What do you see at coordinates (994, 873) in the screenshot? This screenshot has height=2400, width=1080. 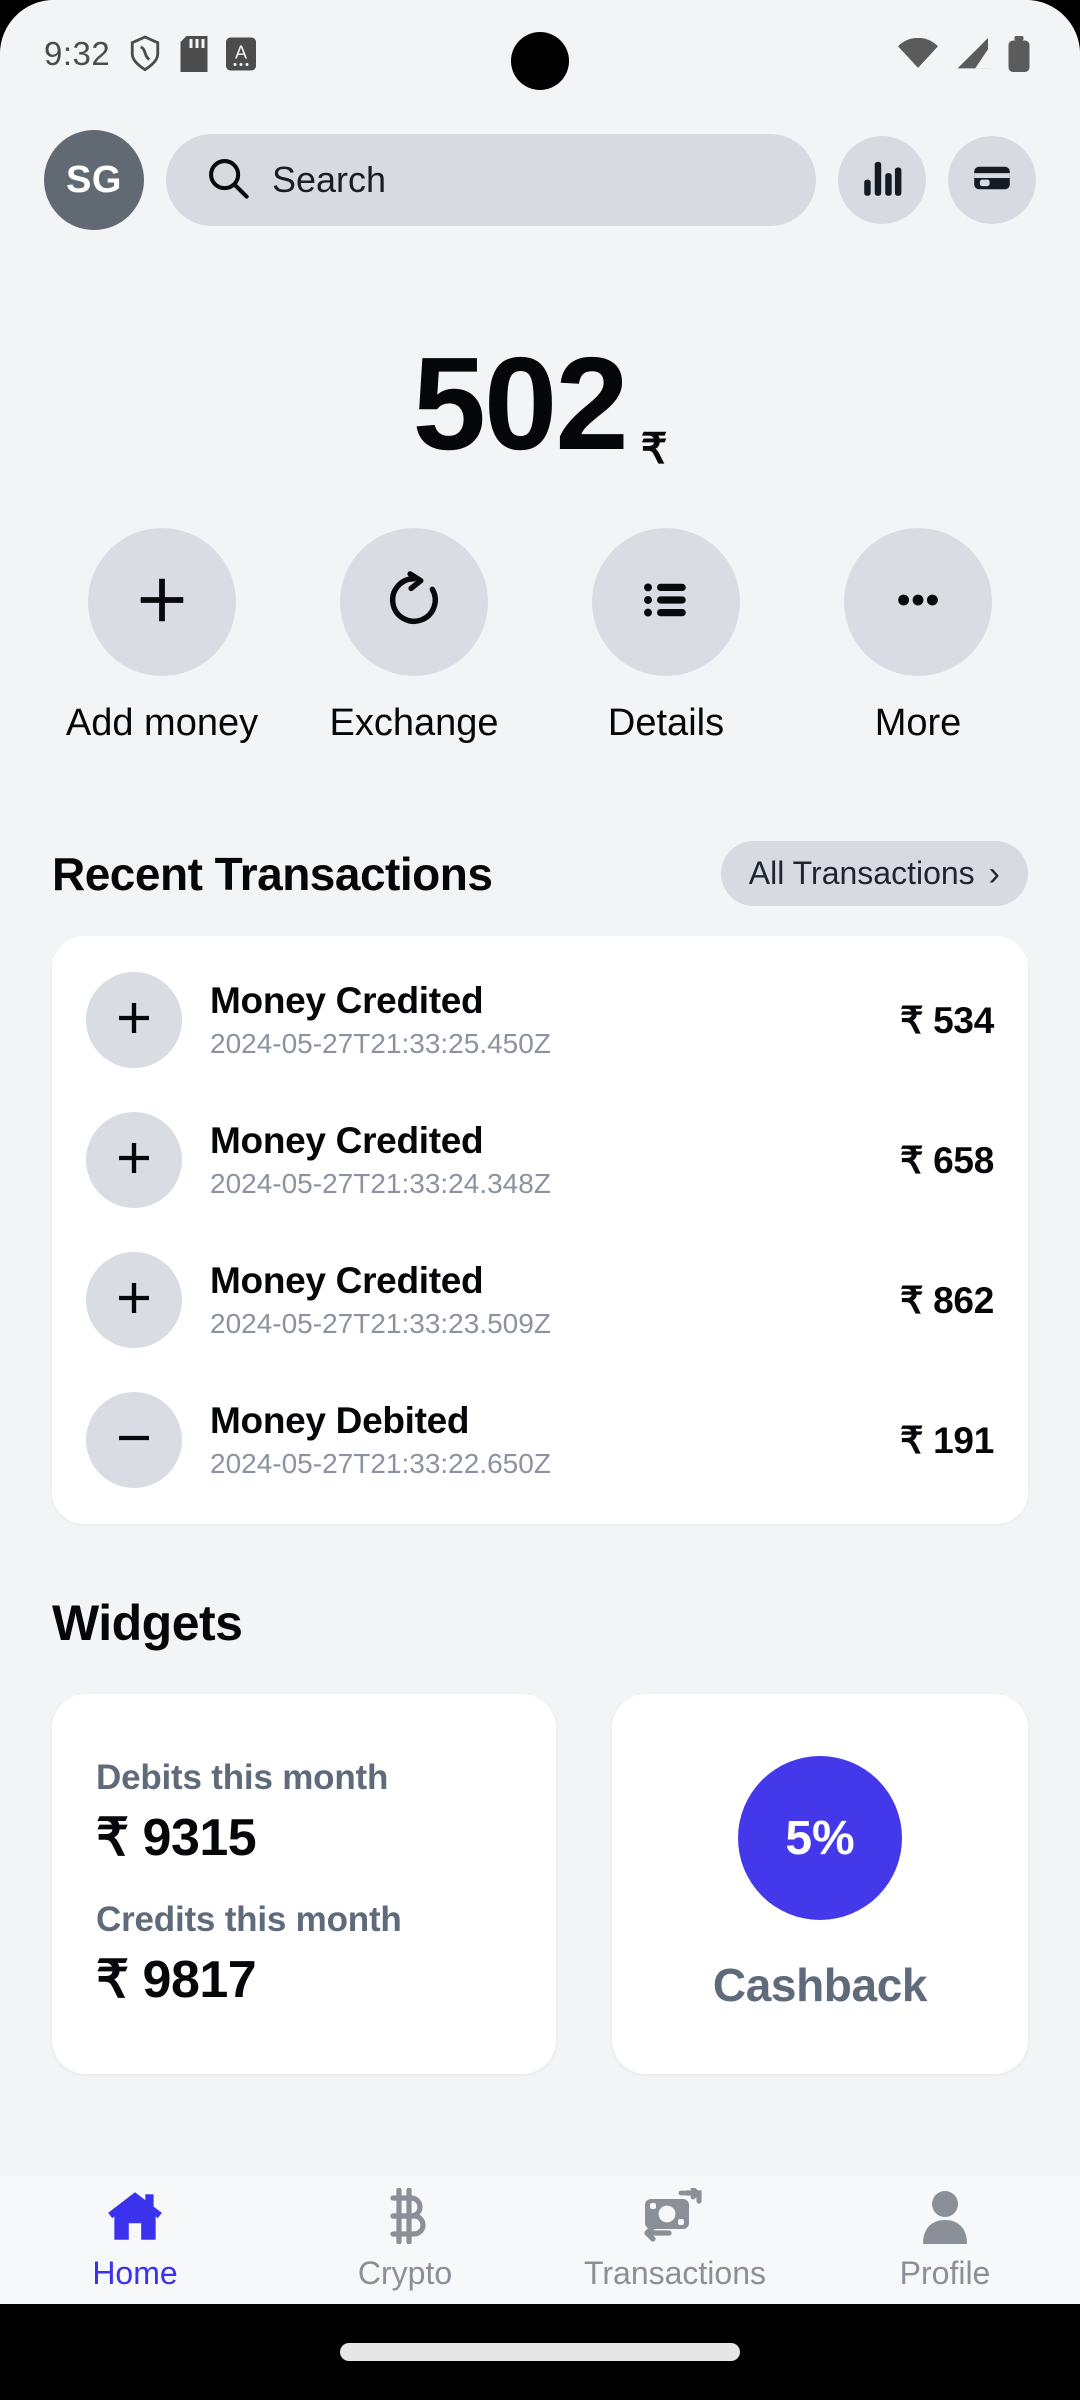 I see `chevron-right-icon: ›` at bounding box center [994, 873].